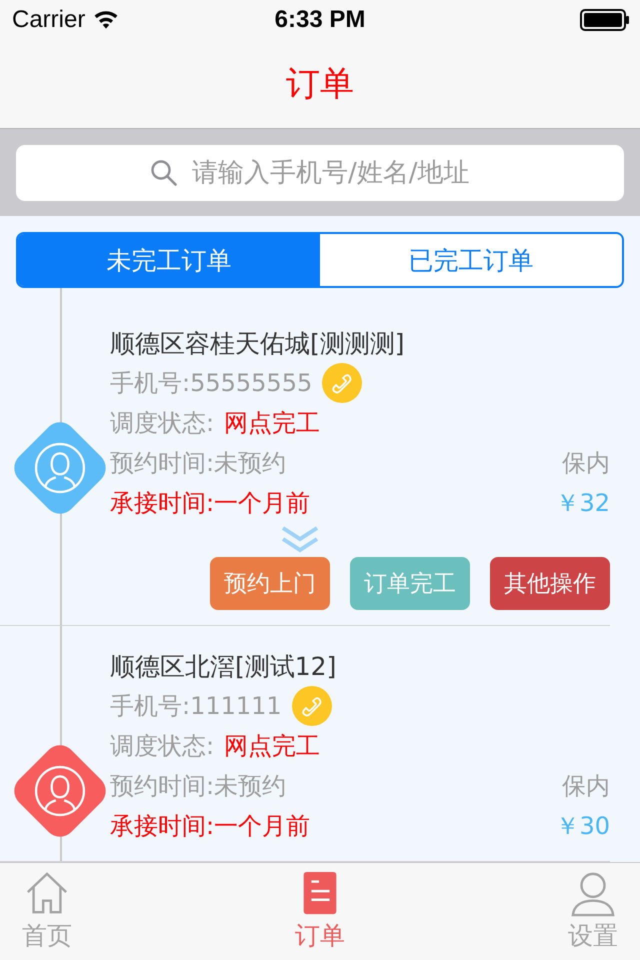 The height and width of the screenshot is (960, 640). Describe the element at coordinates (106, 20) in the screenshot. I see `wifi-icon` at that location.